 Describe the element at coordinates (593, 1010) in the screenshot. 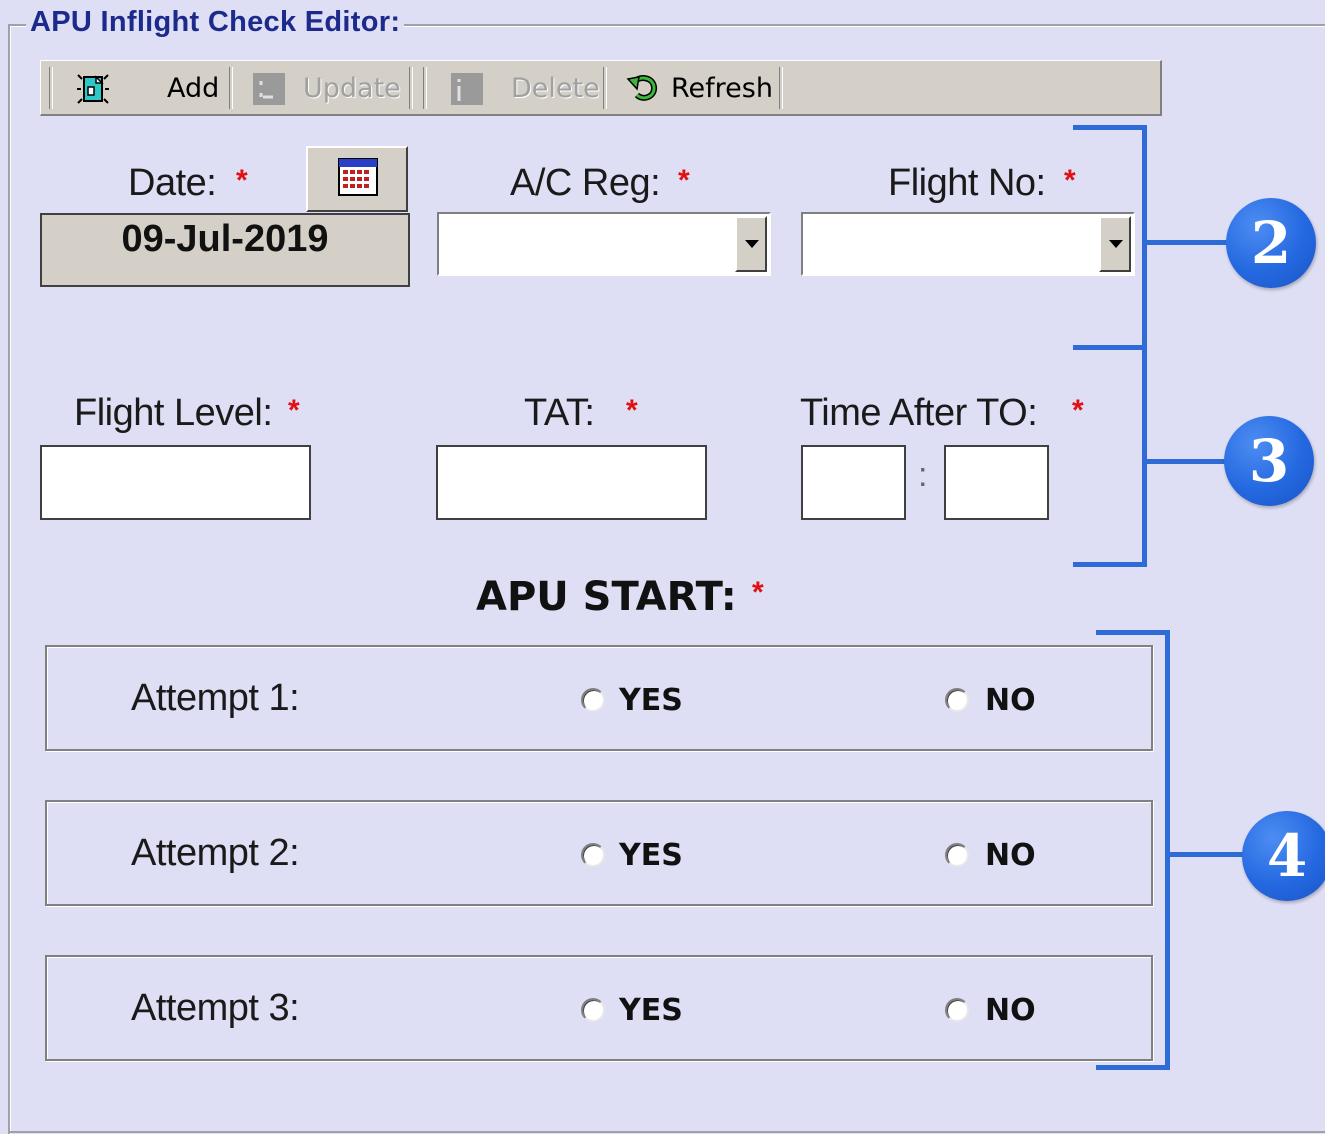

I see `attempt-3-yes-radio` at that location.